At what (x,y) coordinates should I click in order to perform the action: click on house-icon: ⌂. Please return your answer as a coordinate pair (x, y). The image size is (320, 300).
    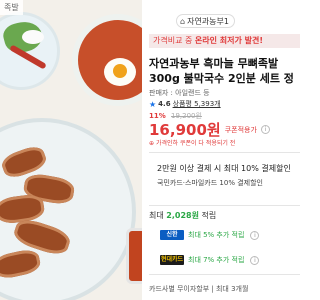
    Looking at the image, I should click on (183, 21).